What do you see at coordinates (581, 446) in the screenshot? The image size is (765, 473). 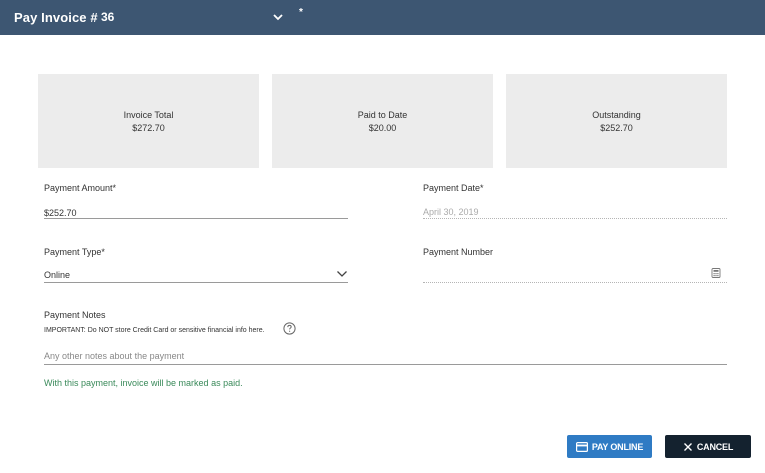 I see `credit-card-icon` at bounding box center [581, 446].